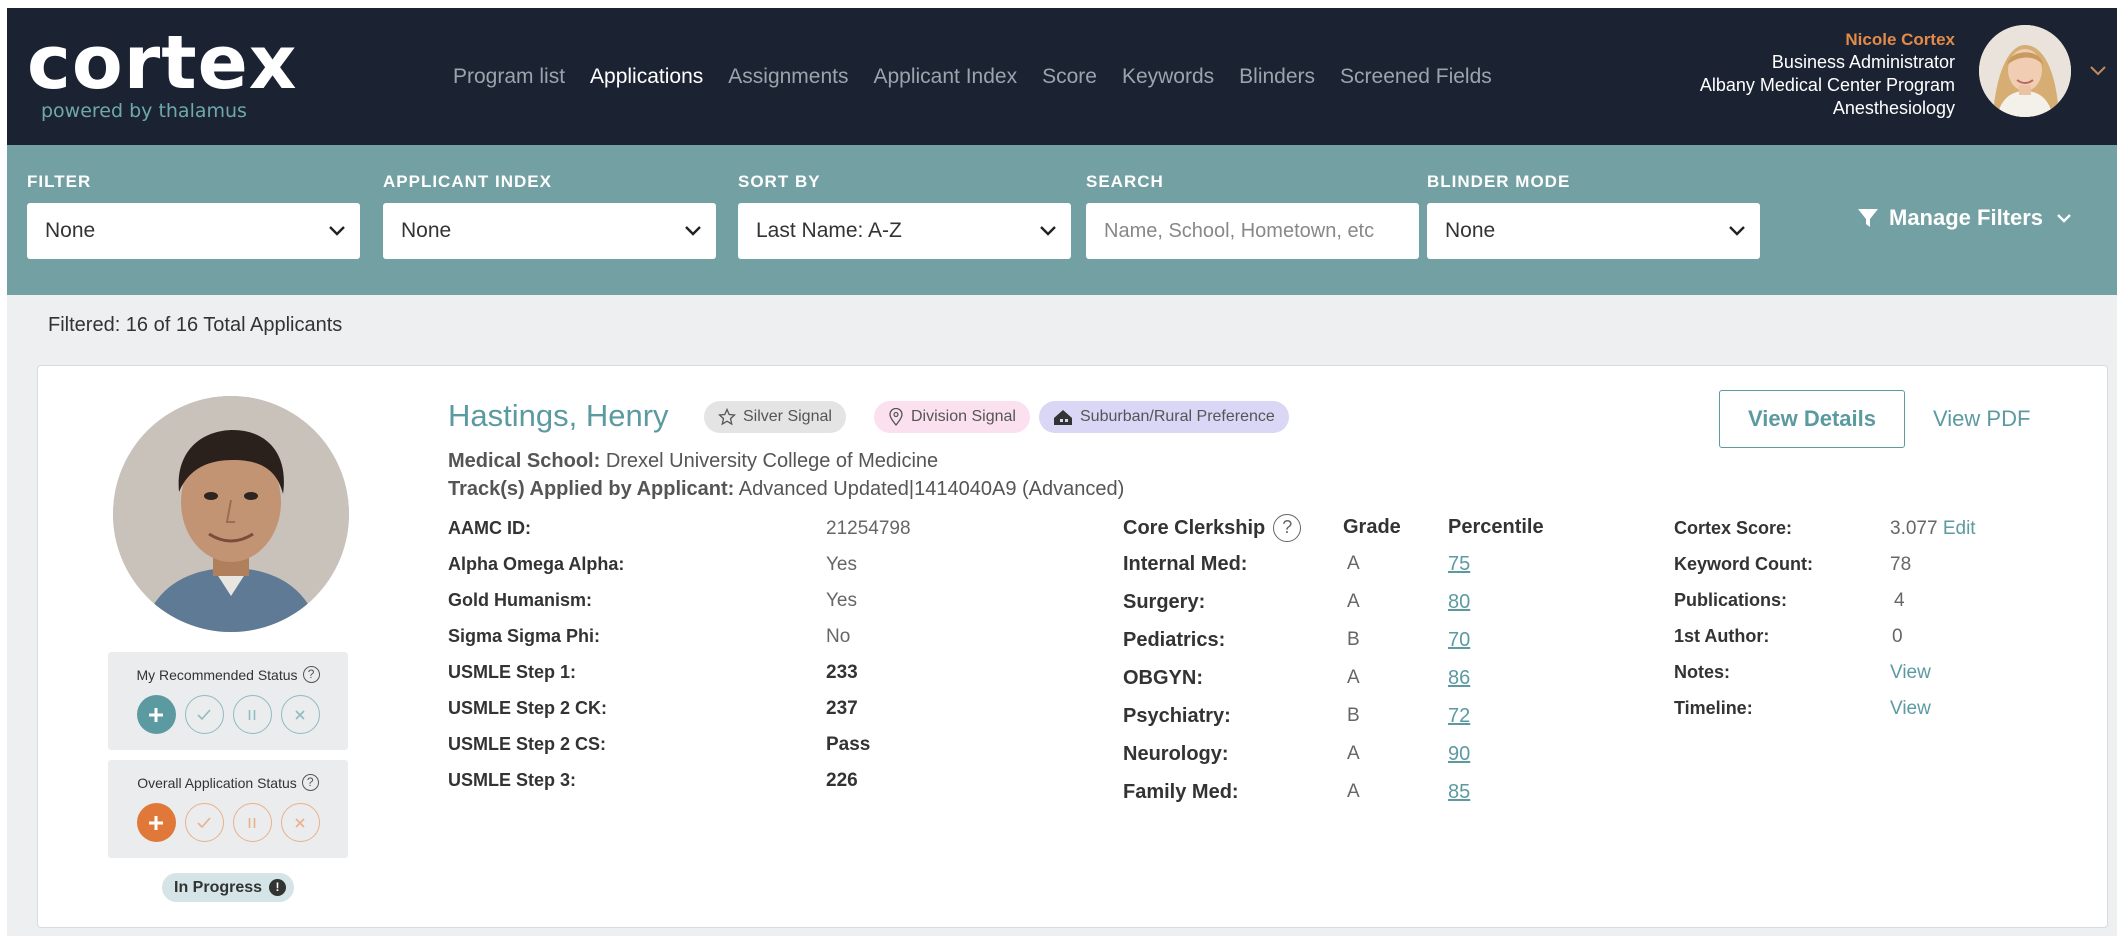 Image resolution: width=2123 pixels, height=936 pixels. I want to click on logo-tagline: powered by thalamus, so click(144, 111).